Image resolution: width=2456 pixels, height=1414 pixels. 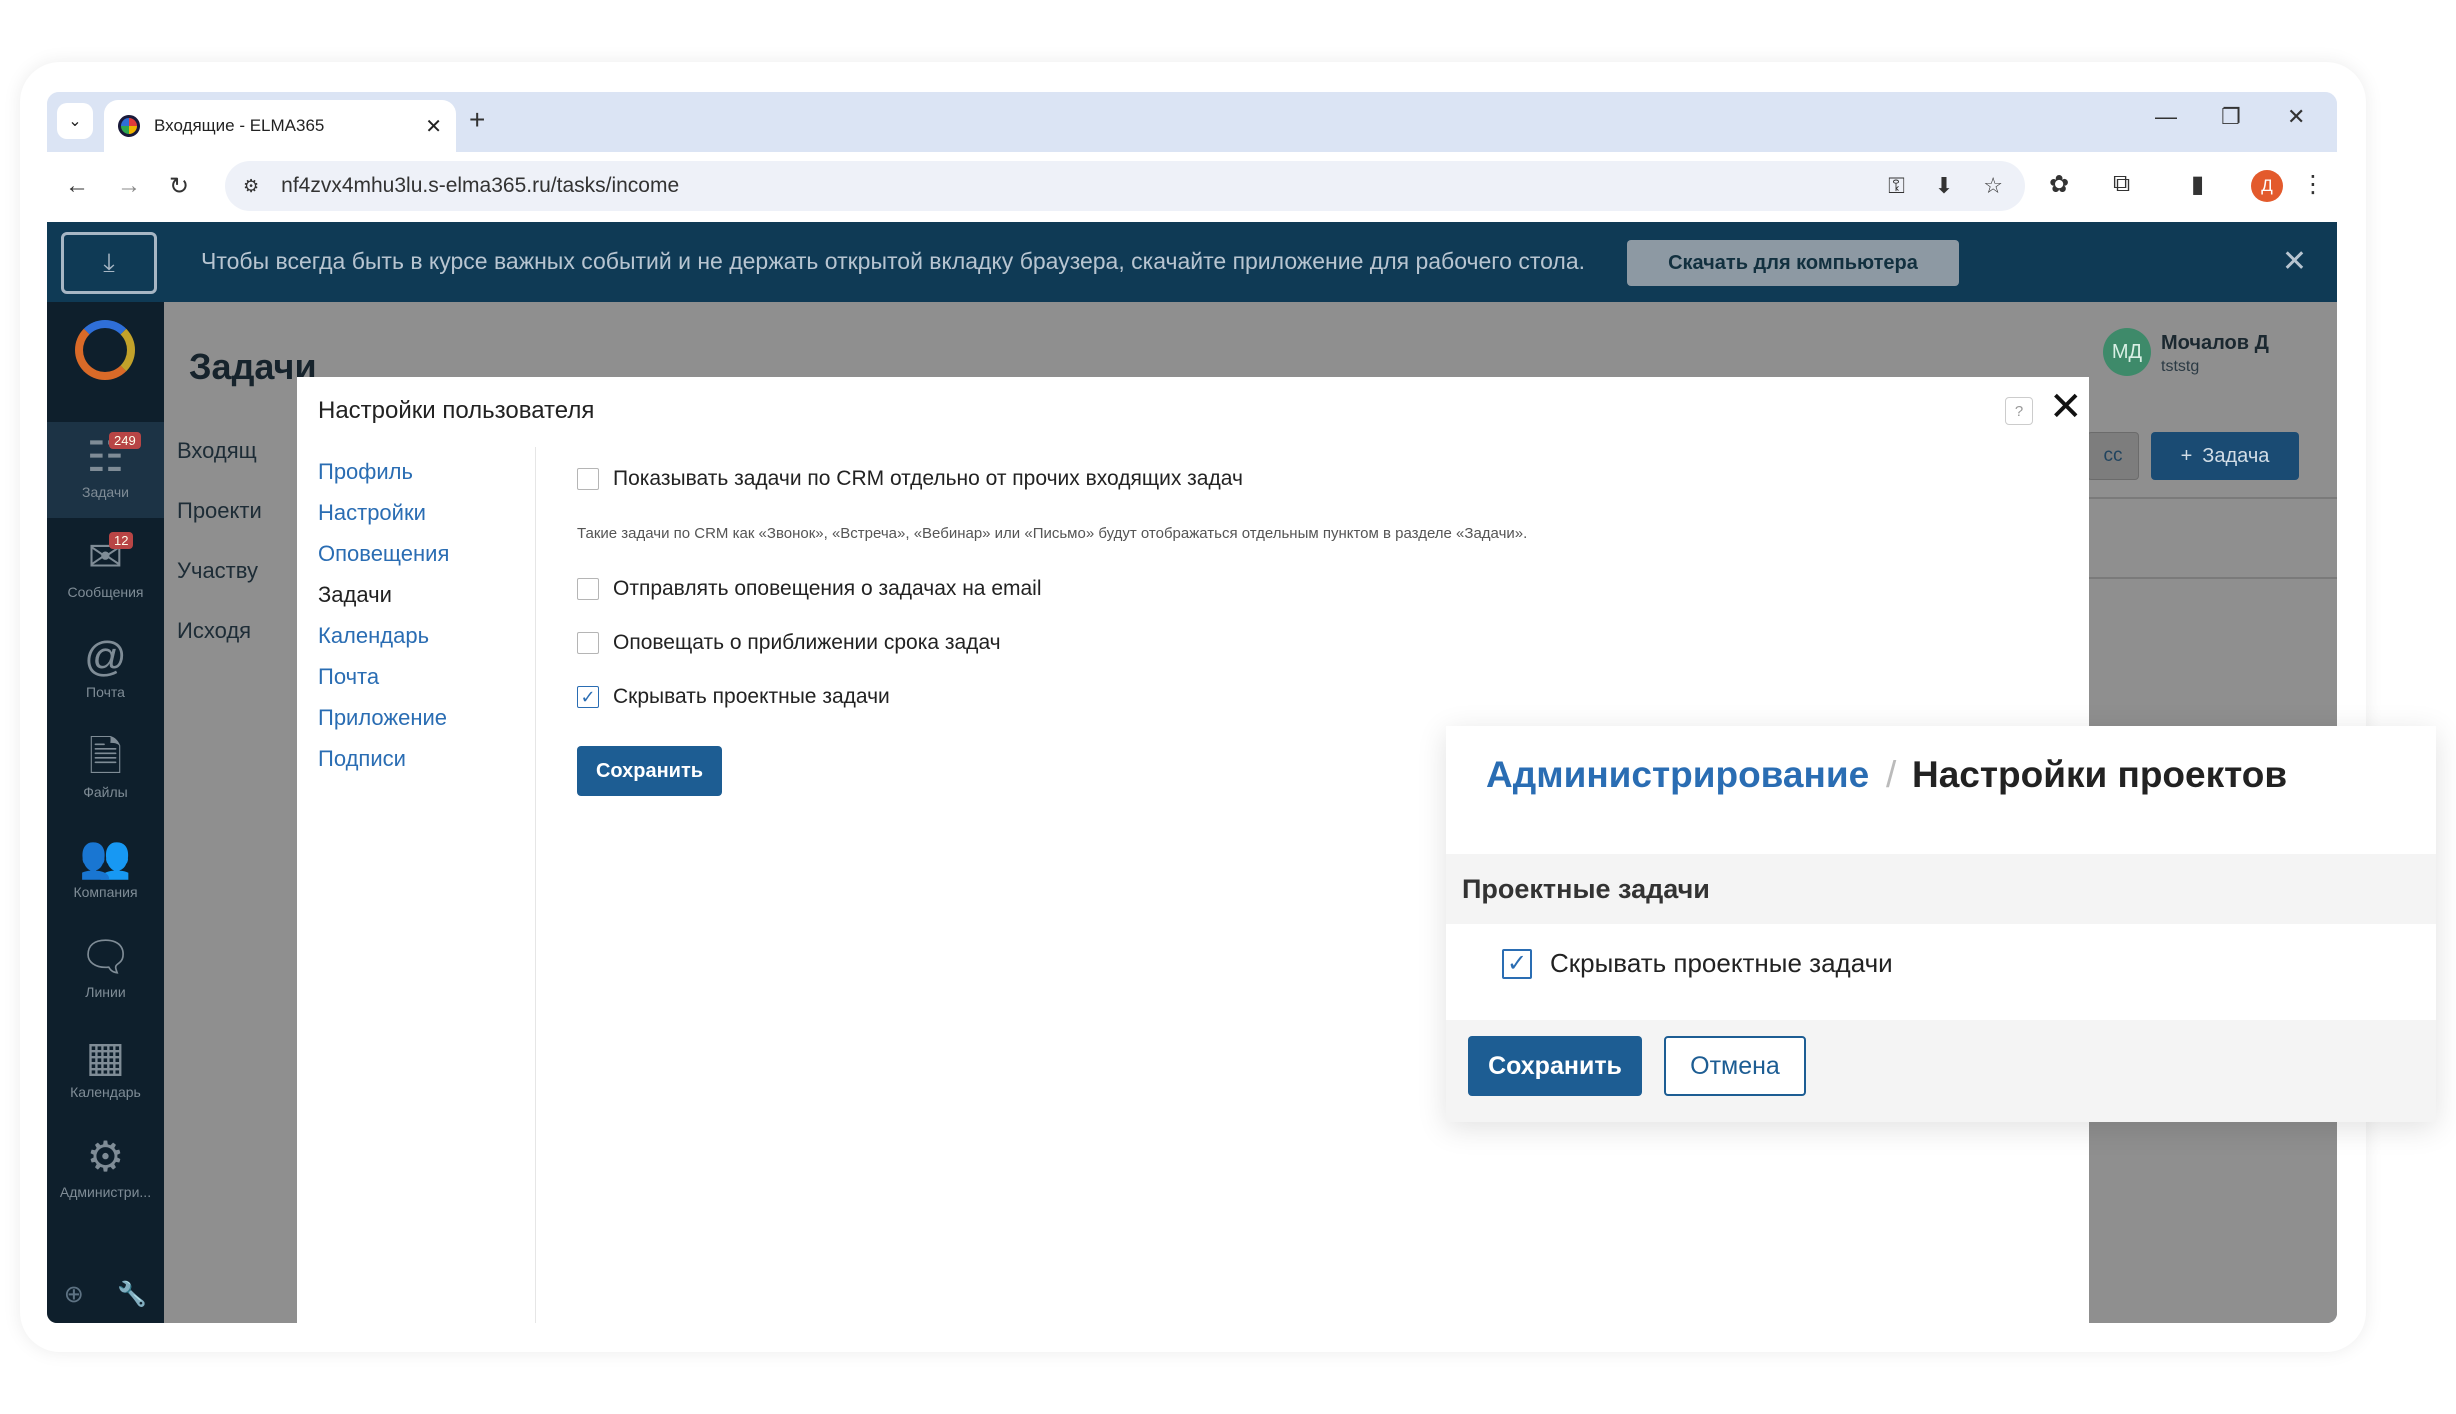 What do you see at coordinates (105, 892) in the screenshot?
I see `sidebar-item-label: Компания` at bounding box center [105, 892].